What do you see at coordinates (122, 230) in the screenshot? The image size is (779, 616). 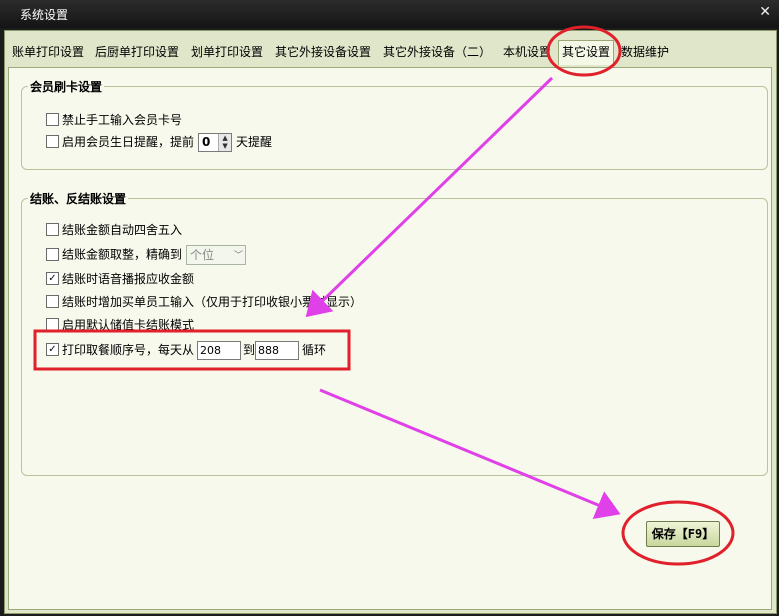 I see `round-amount-label: 结账金额自动四舍五入` at bounding box center [122, 230].